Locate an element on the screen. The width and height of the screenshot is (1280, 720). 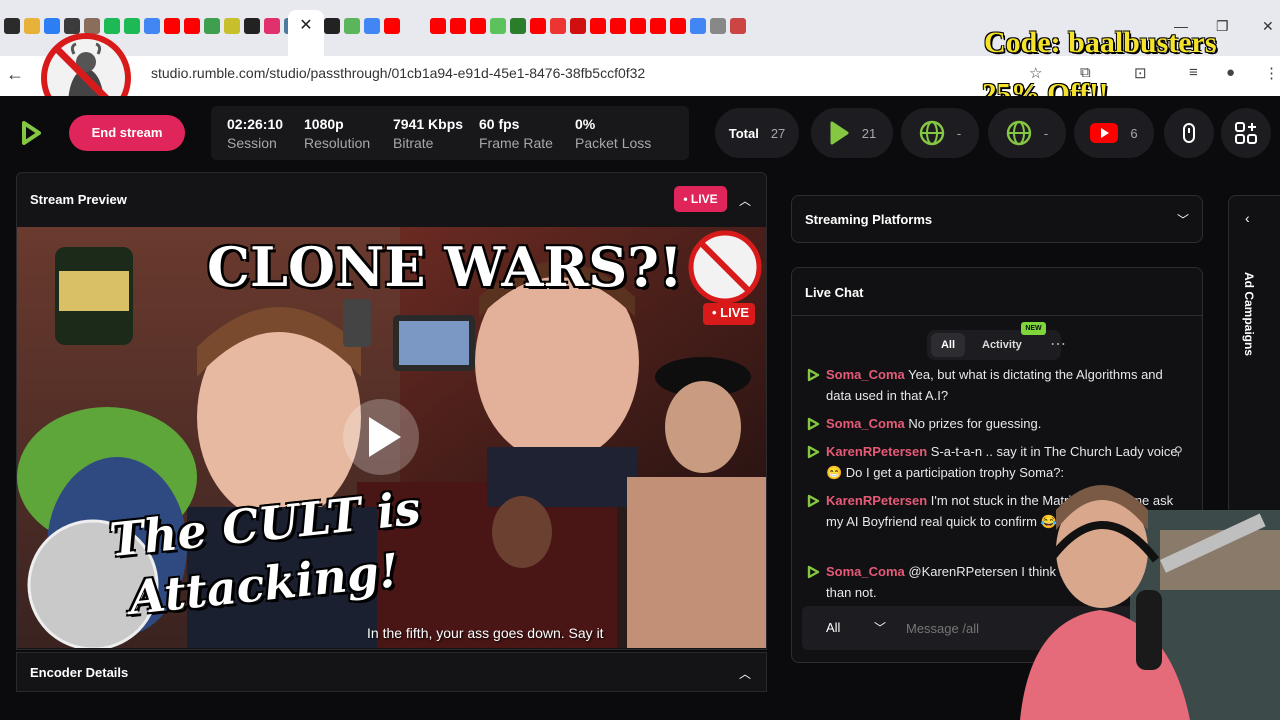
stat-value: 1080p is located at coordinates (324, 124).